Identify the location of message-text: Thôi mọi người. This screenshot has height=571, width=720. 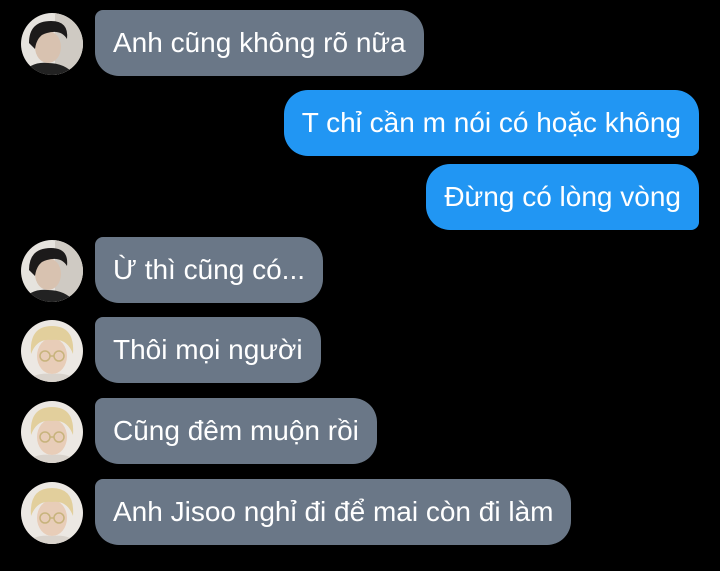
(208, 349).